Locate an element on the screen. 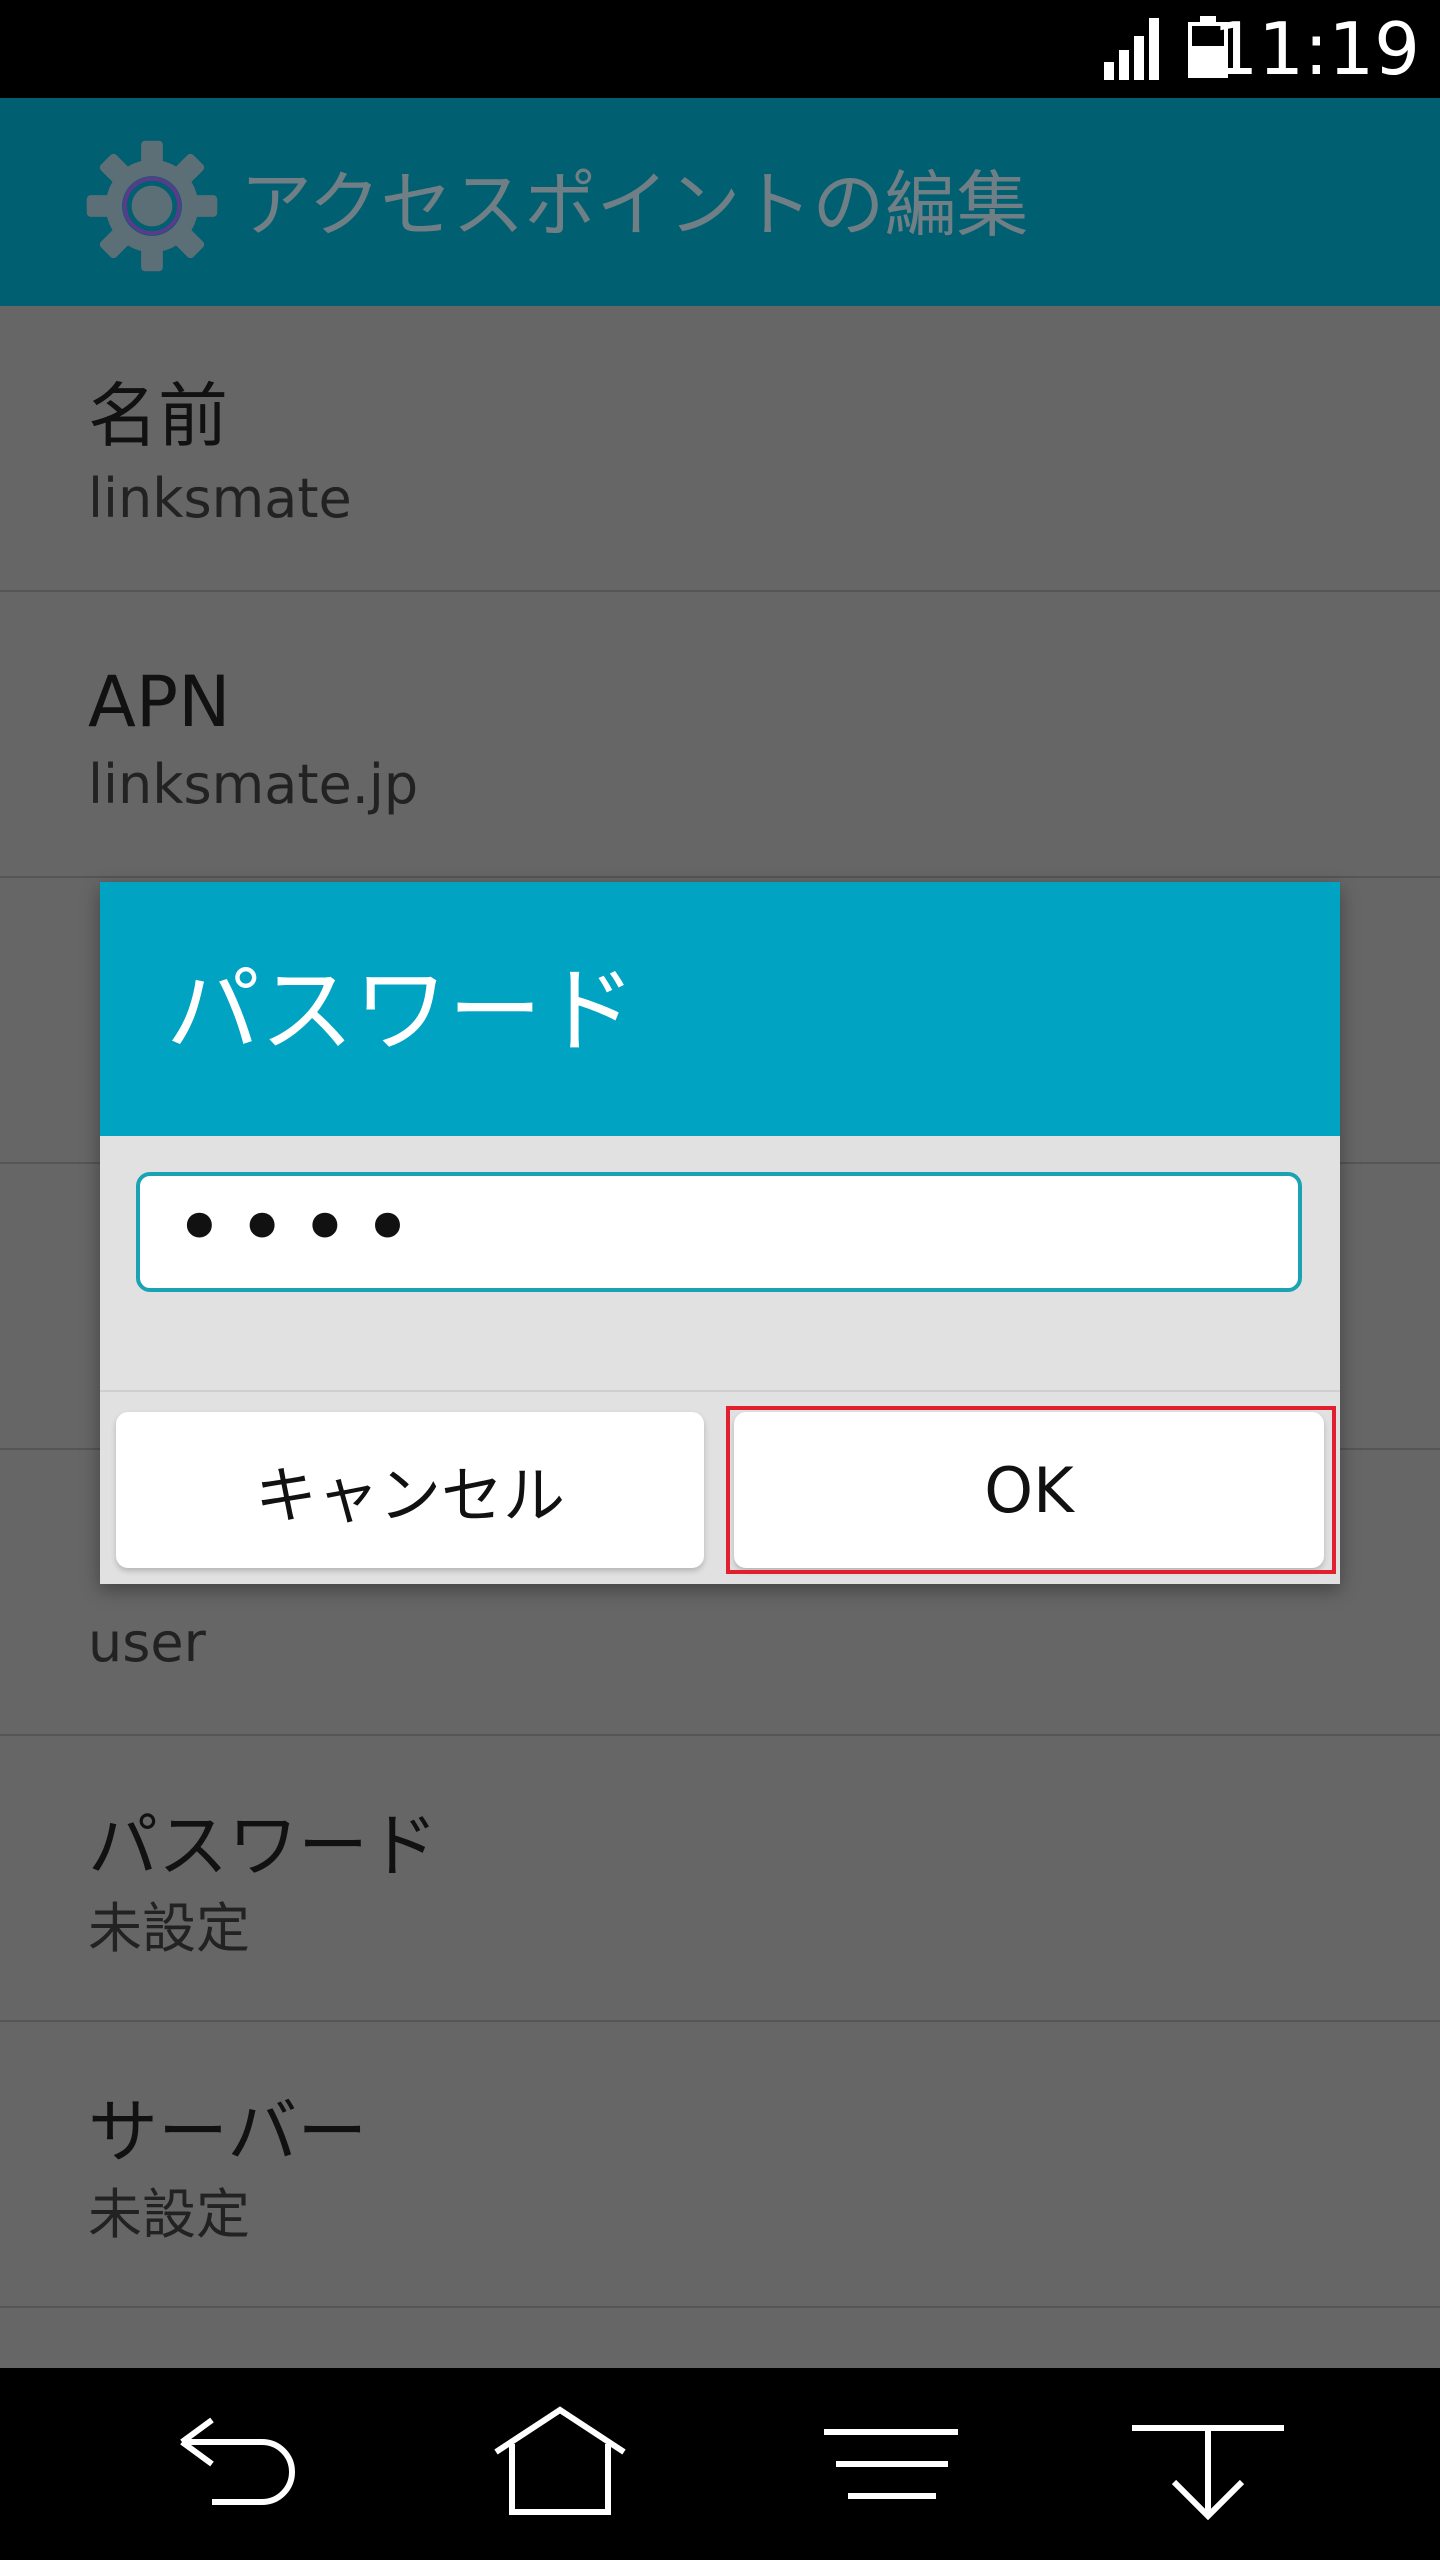 This screenshot has width=1440, height=2560. list-item-title: APN is located at coordinates (159, 702).